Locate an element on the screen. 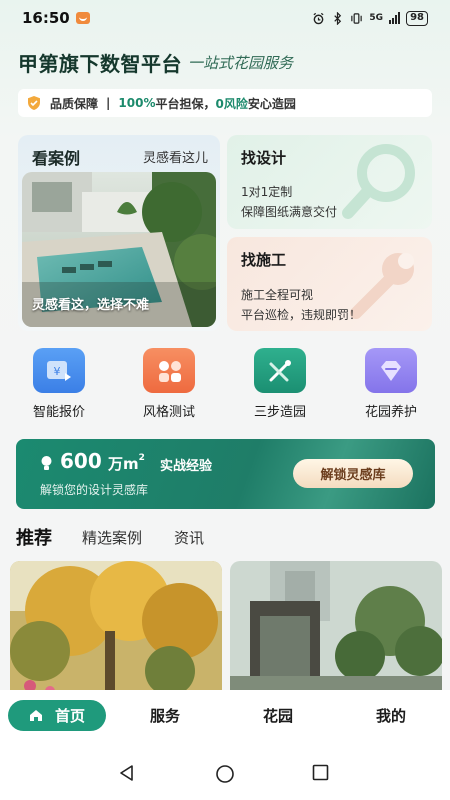 This screenshot has height=800, width=450. back-icon is located at coordinates (127, 773).